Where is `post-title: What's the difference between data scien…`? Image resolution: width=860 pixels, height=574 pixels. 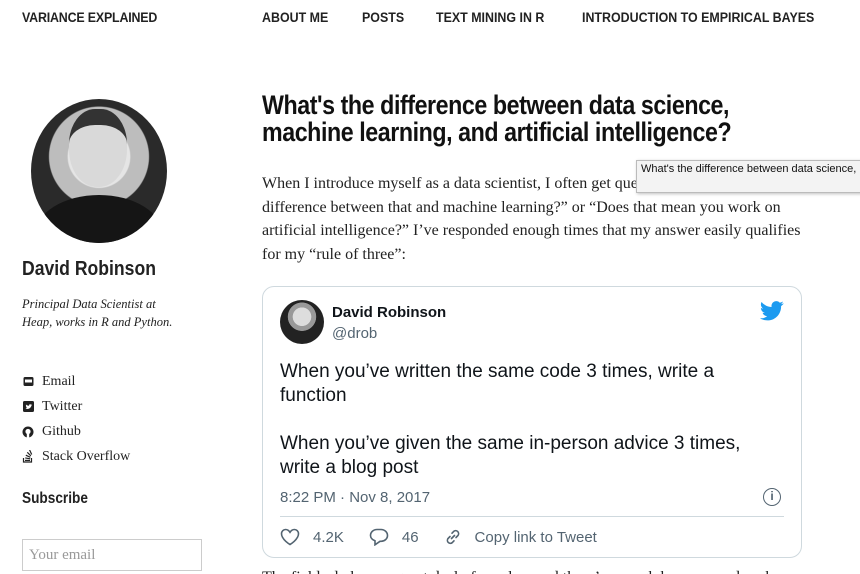
post-title: What's the difference between data scien… is located at coordinates (497, 118).